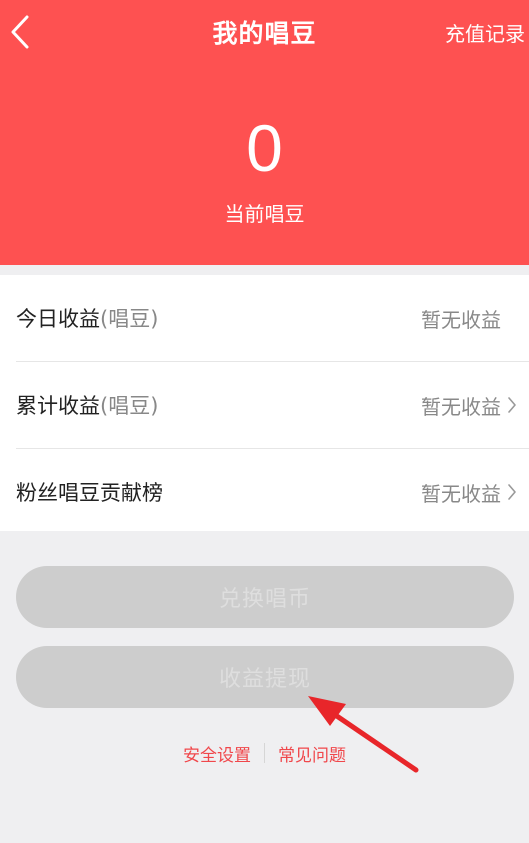 This screenshot has width=529, height=843. I want to click on footer-links: 安全设置 常见问题, so click(264, 753).